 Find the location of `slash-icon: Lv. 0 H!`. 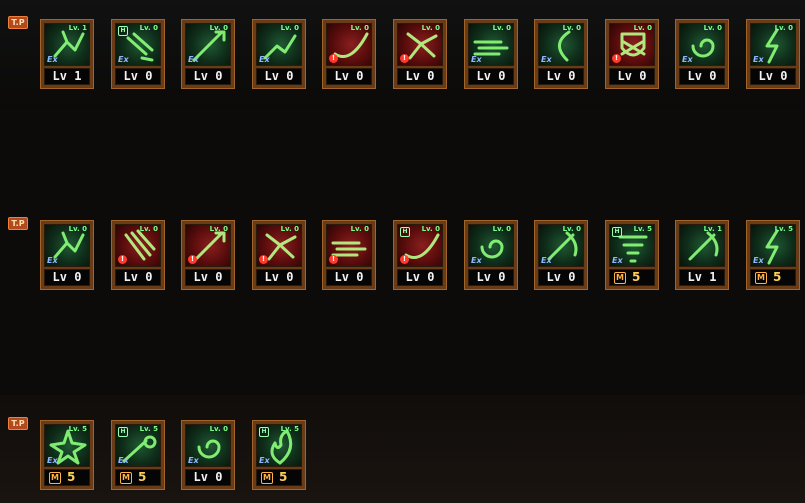

slash-icon: Lv. 0 H! is located at coordinates (420, 245).